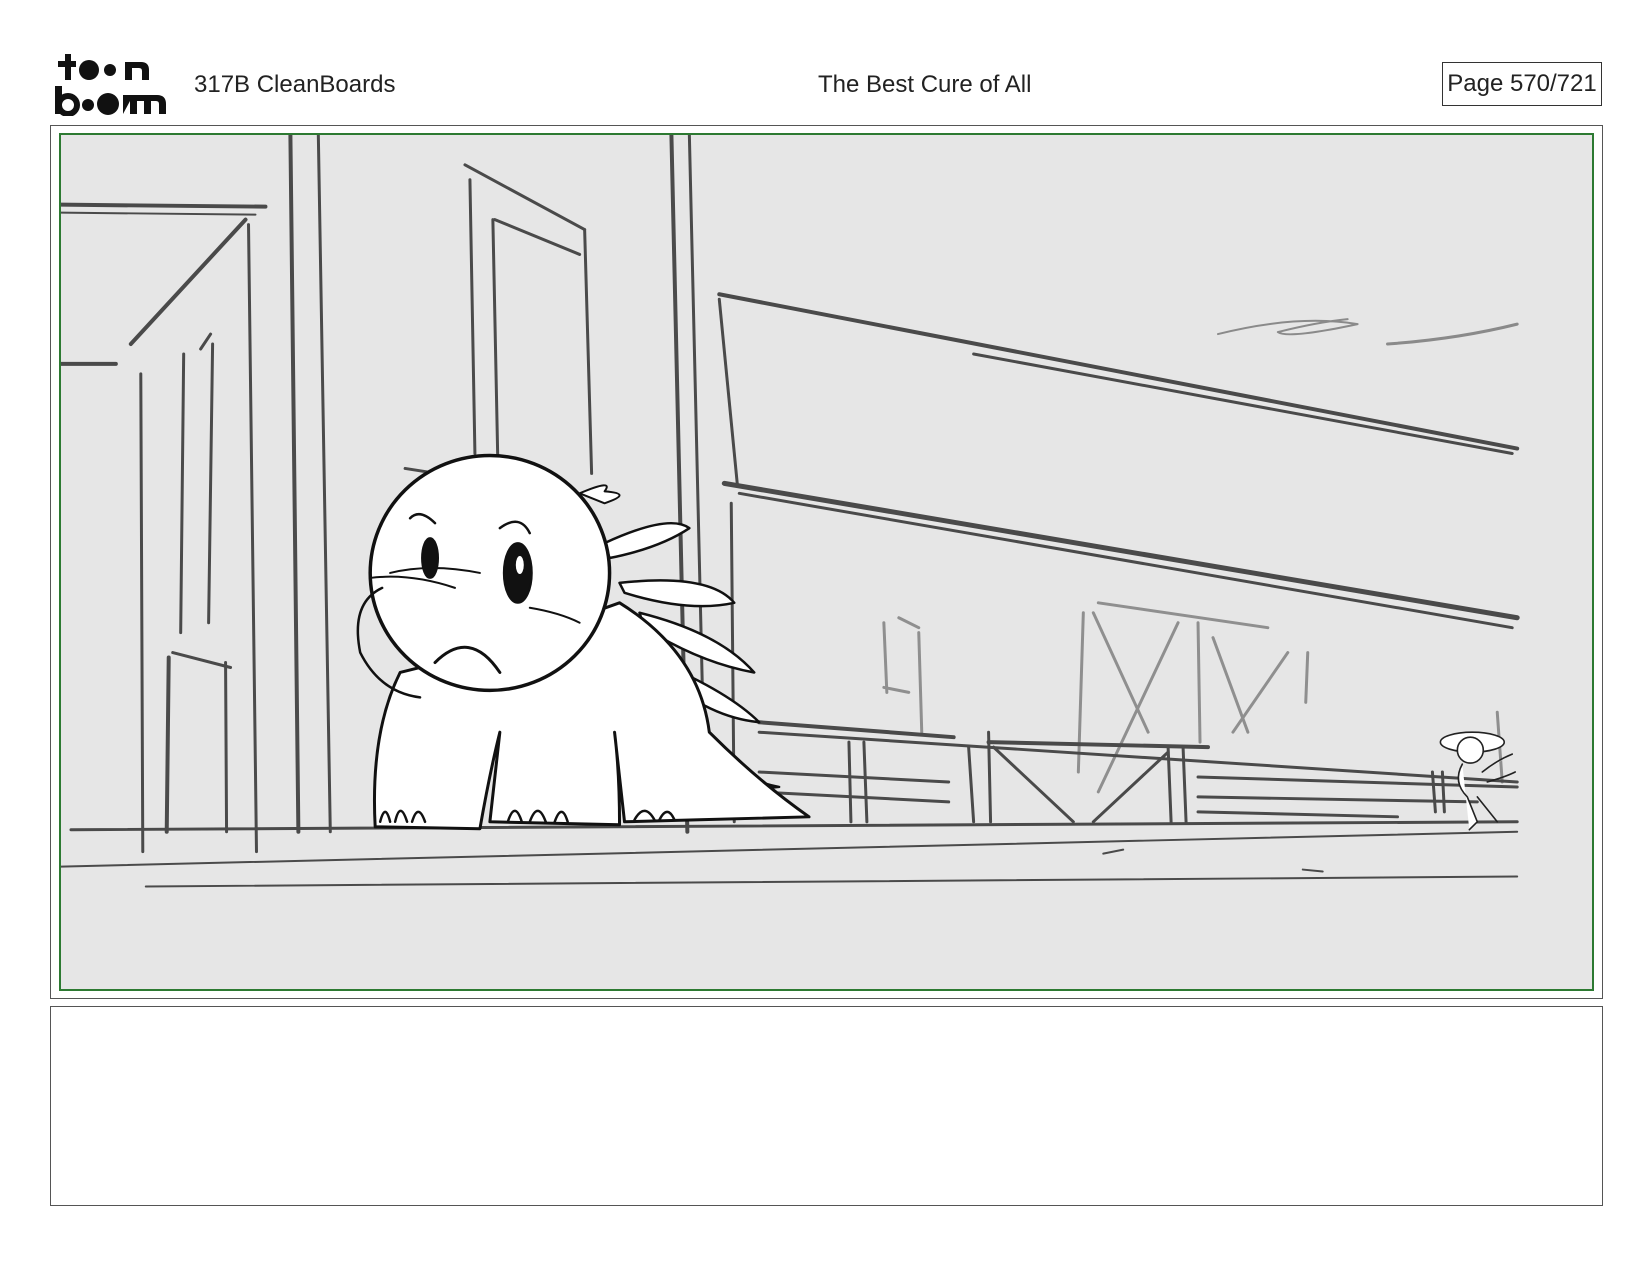  Describe the element at coordinates (583, 642) in the screenshot. I see `creature-sketch` at that location.